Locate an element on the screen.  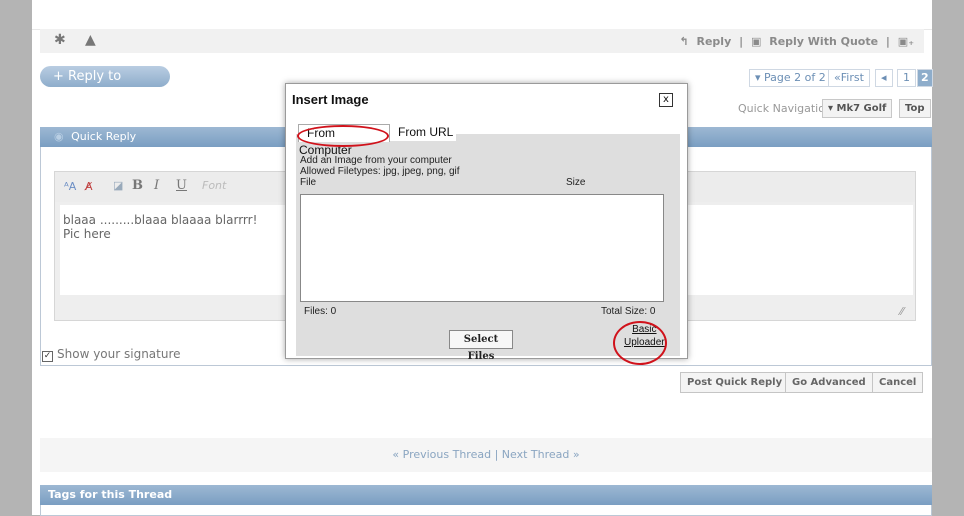
first-page-link: «First is located at coordinates (849, 78).